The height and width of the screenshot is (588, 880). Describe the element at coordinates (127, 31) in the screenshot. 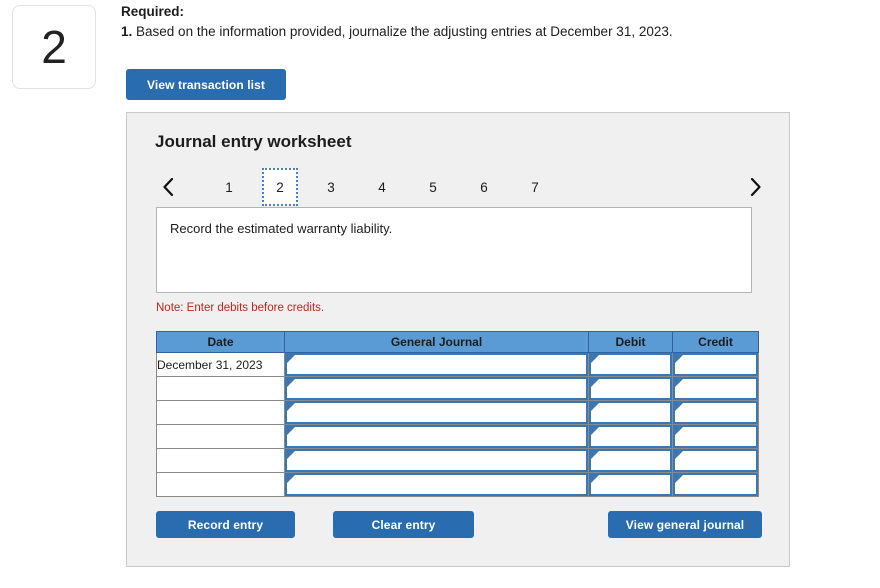

I see `required-item-index: 1.` at that location.